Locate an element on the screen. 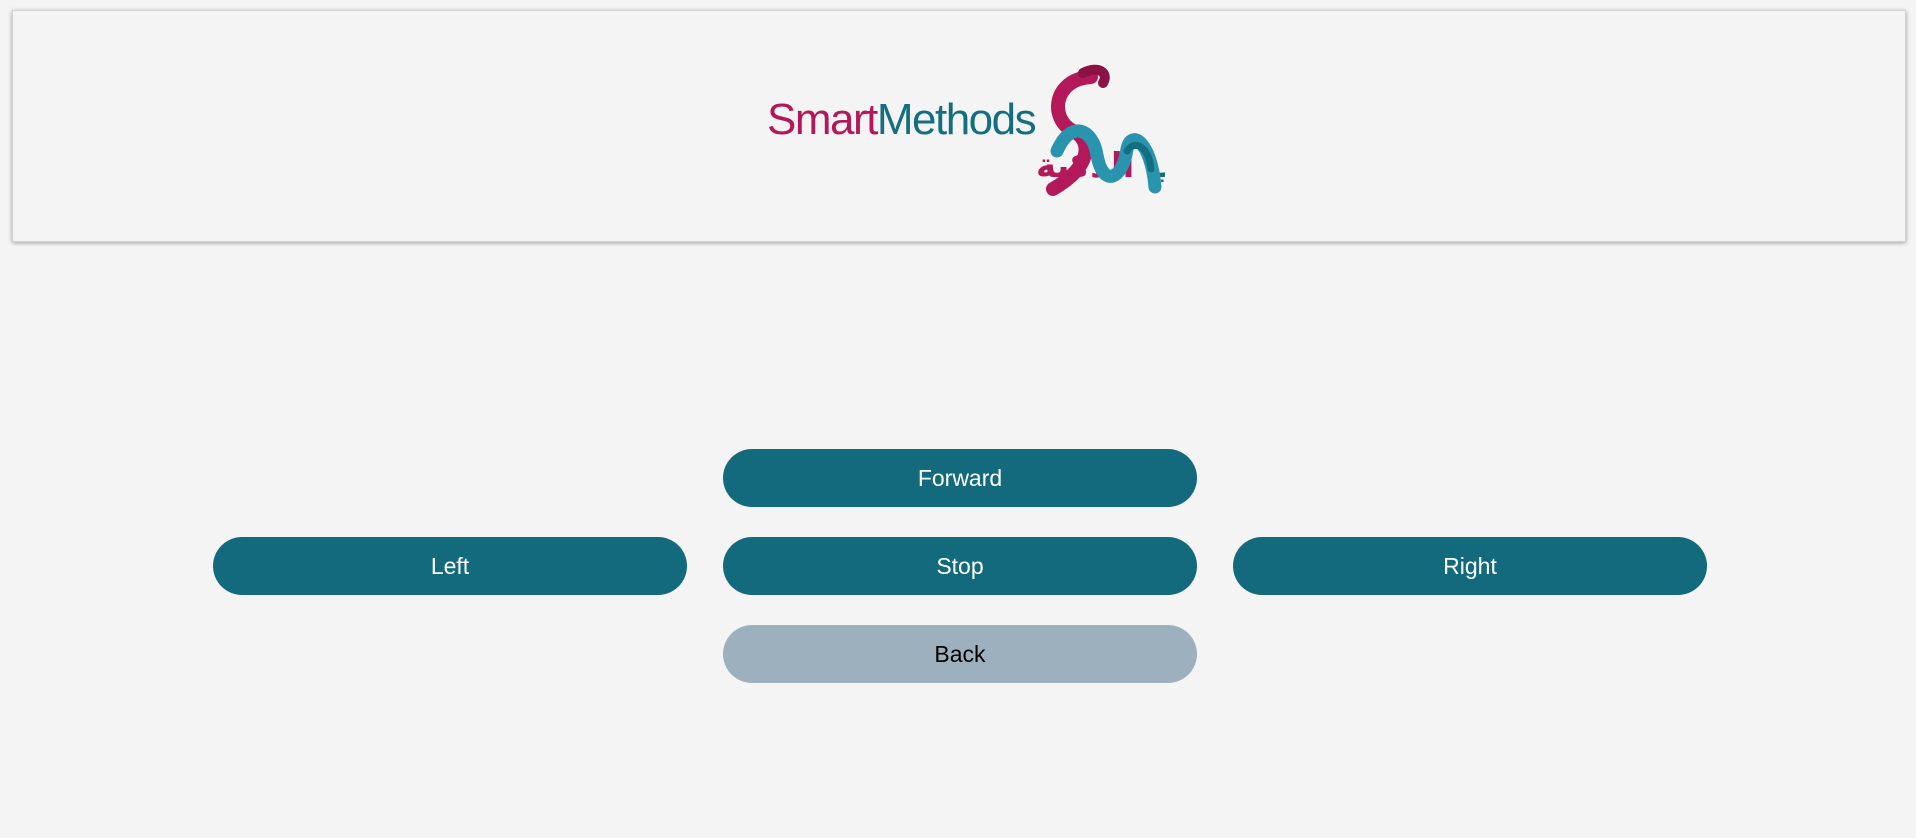 This screenshot has height=838, width=1916. smart-methods-logo: SmartMethods الأساليب الذكية is located at coordinates (959, 133).